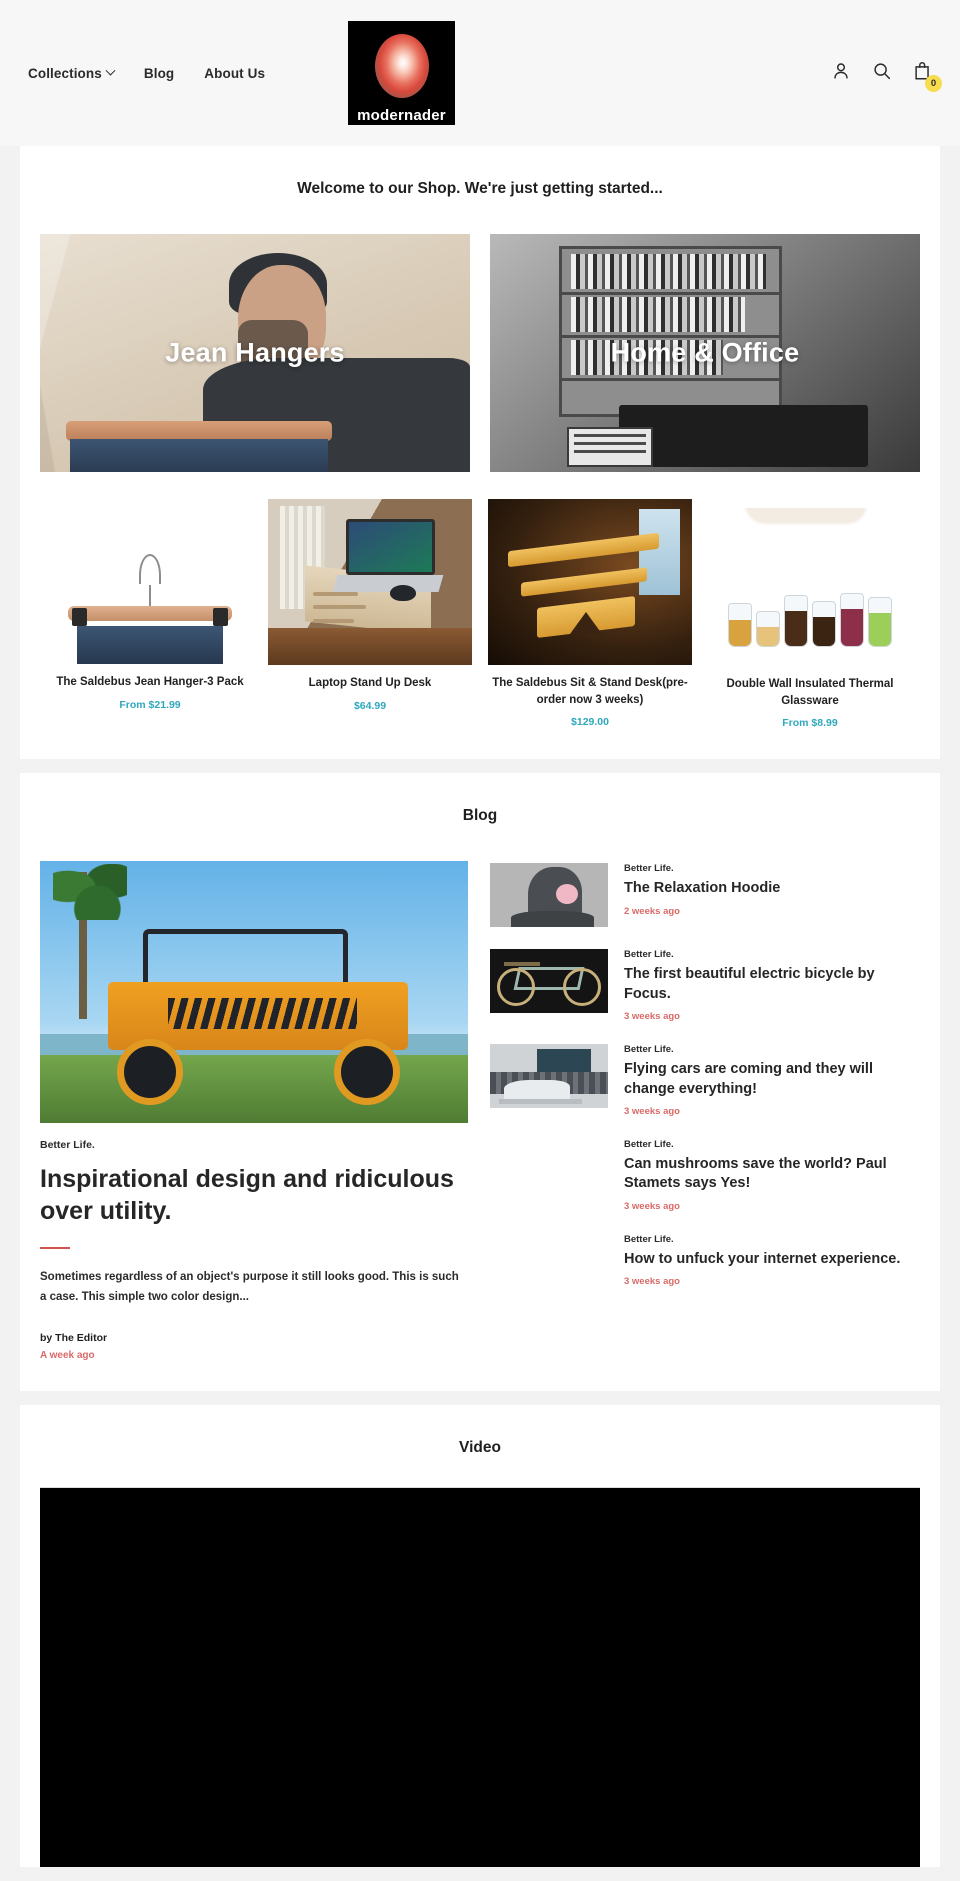  Describe the element at coordinates (549, 981) in the screenshot. I see `post-thumbnail-bicycle` at that location.